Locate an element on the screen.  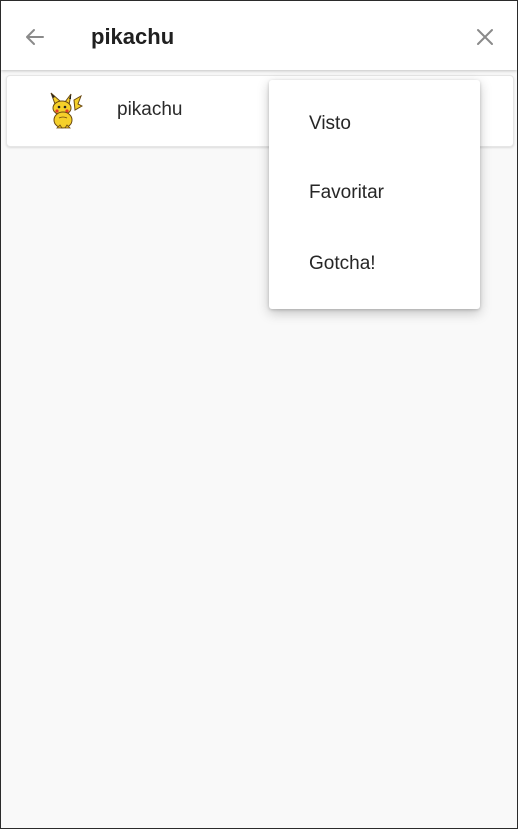
search-app-bar: pikachu is located at coordinates (259, 35).